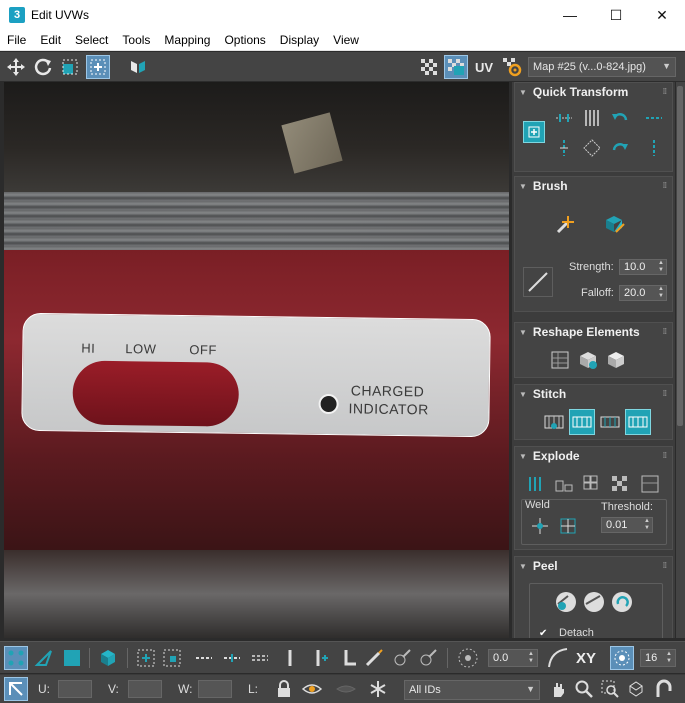 The image size is (685, 703). Describe the element at coordinates (622, 658) in the screenshot. I see `limit-selection-icon` at that location.